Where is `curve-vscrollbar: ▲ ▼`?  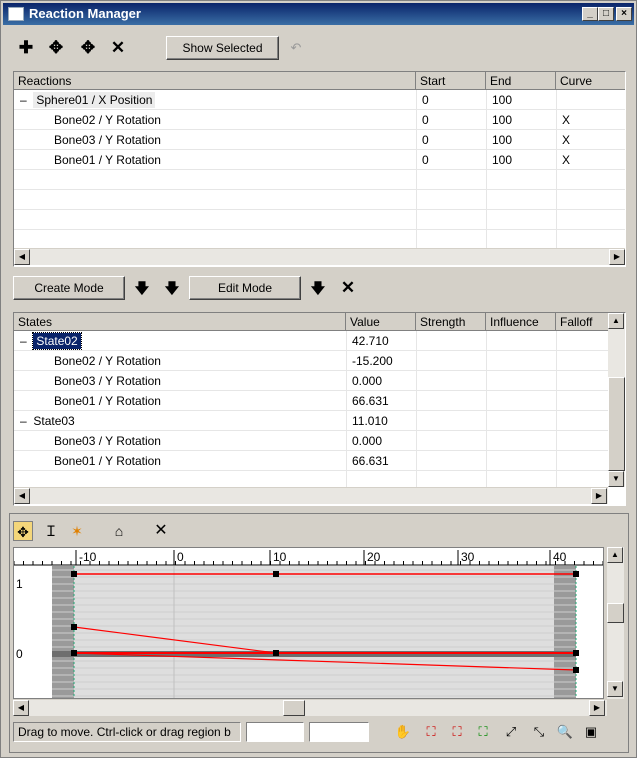 curve-vscrollbar: ▲ ▼ is located at coordinates (615, 623).